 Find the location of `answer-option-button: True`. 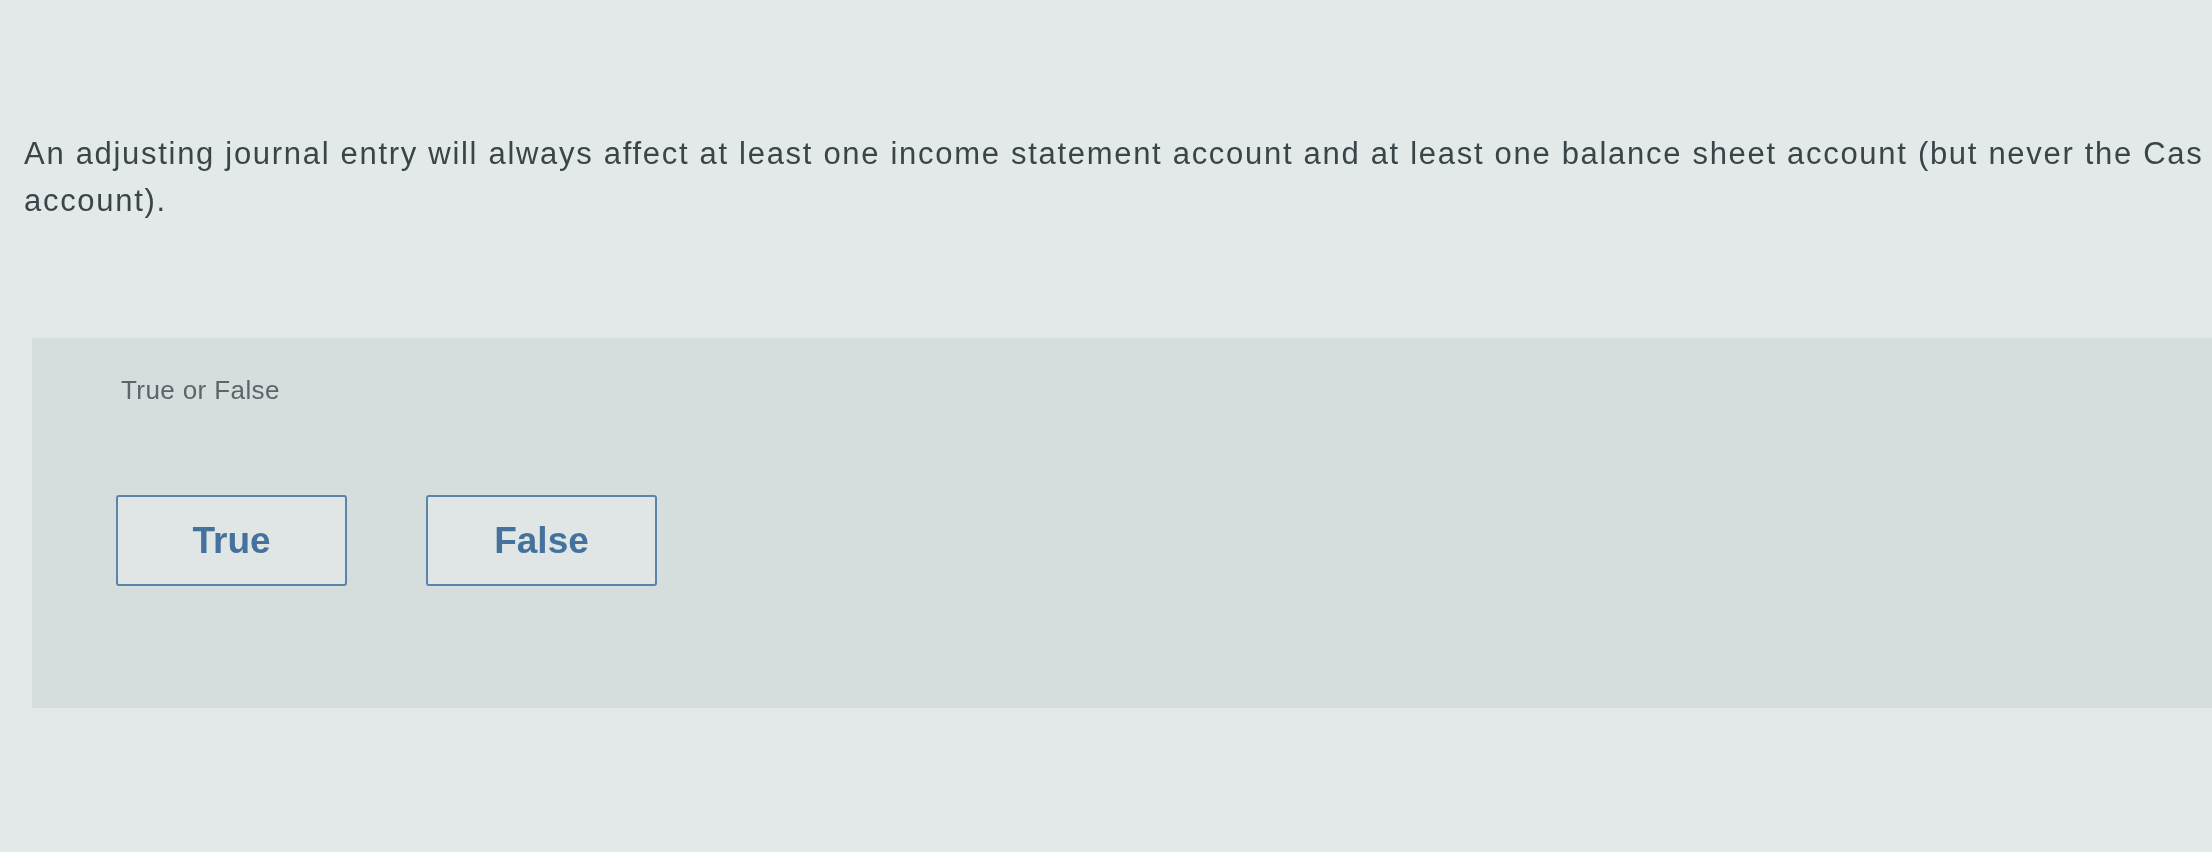

answer-option-button: True is located at coordinates (231, 540).